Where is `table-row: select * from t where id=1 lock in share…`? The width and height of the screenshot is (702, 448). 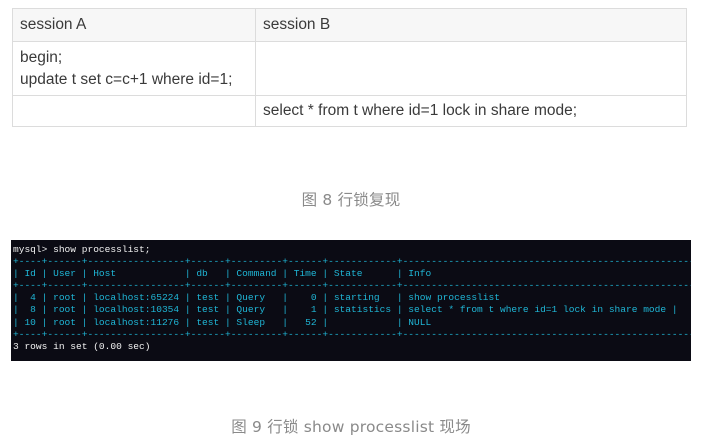 table-row: select * from t where id=1 lock in share… is located at coordinates (349, 111).